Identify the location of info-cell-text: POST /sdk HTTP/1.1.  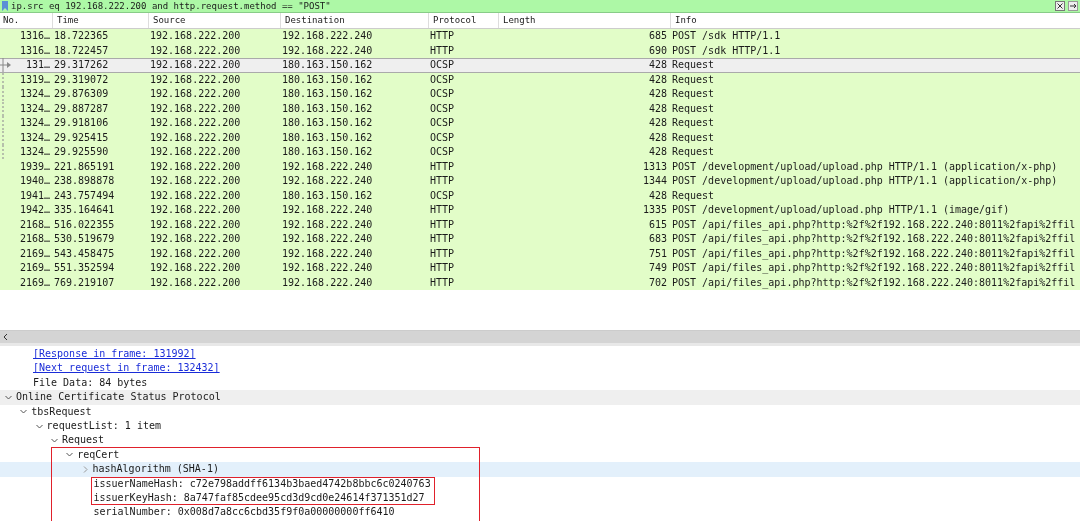
(726, 50).